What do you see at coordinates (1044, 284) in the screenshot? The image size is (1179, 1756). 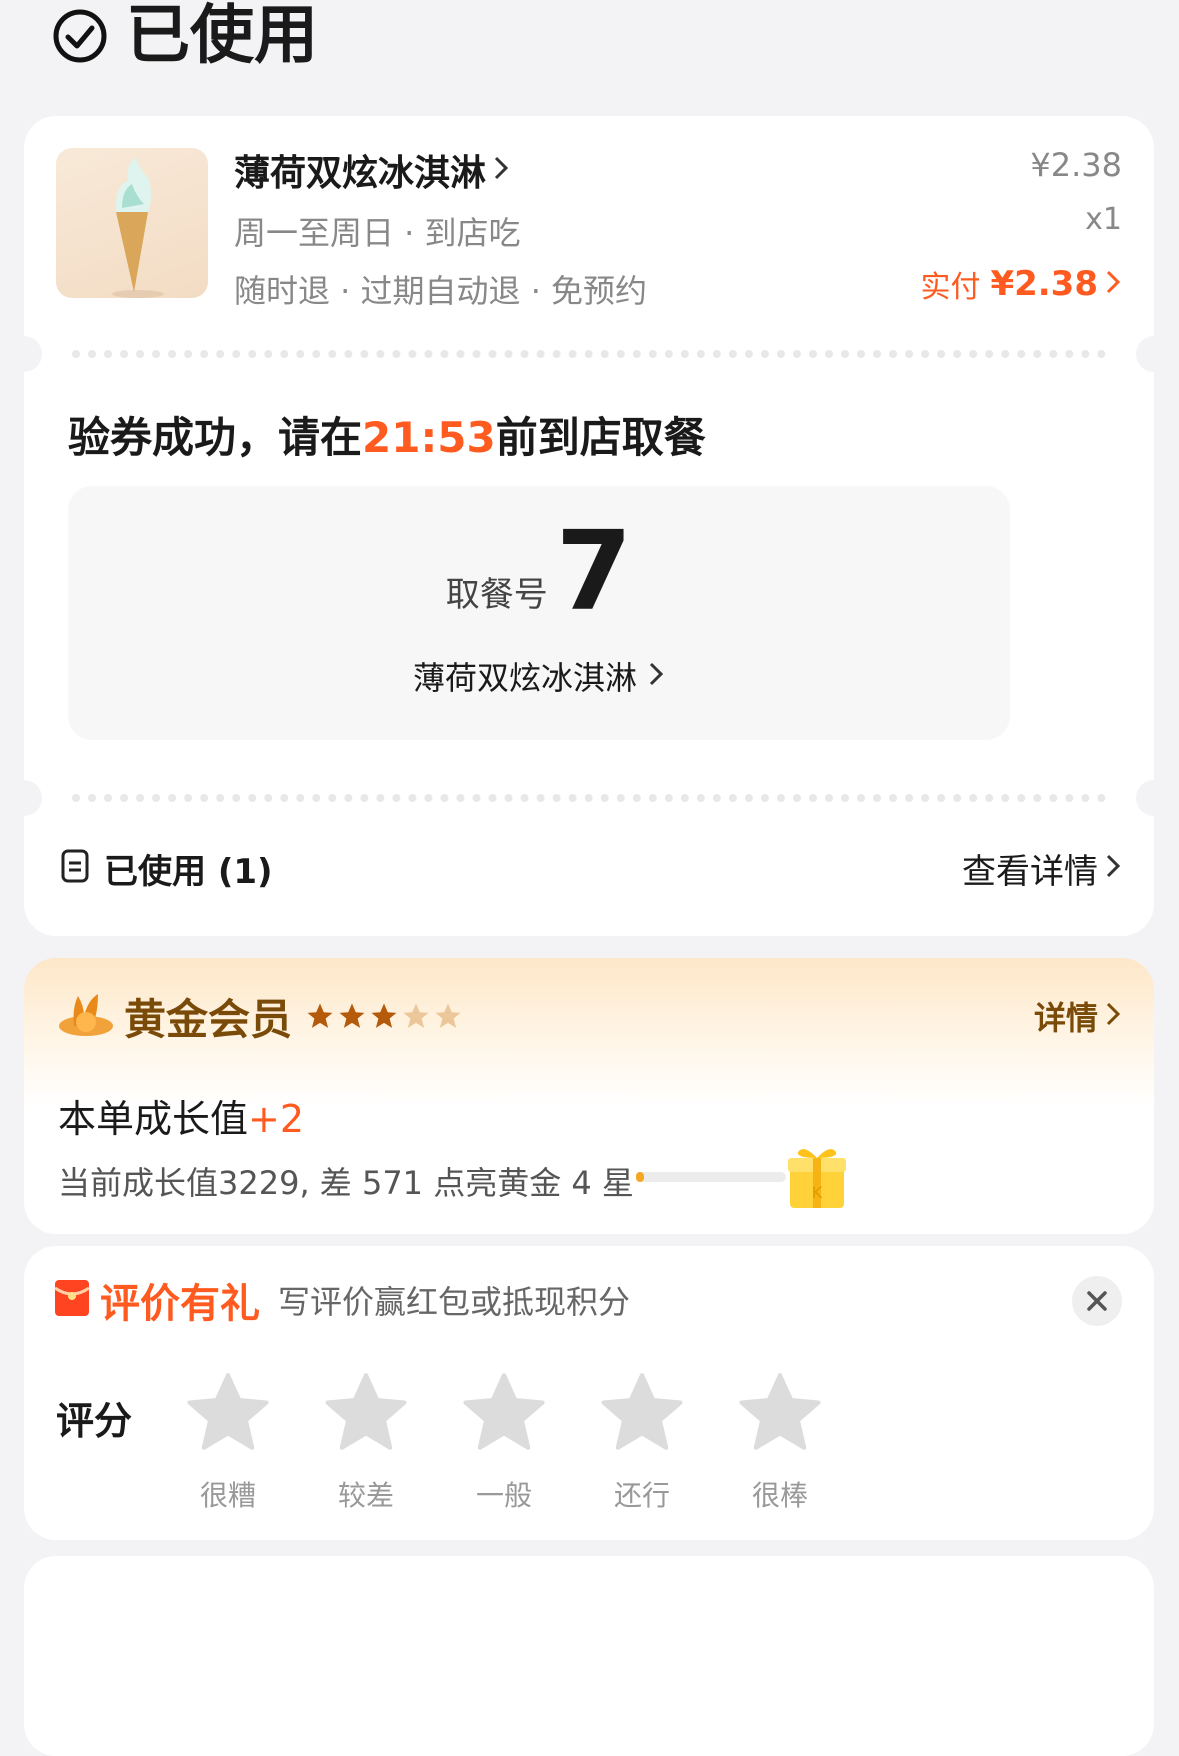 I see `paid-amount: ¥2.38` at bounding box center [1044, 284].